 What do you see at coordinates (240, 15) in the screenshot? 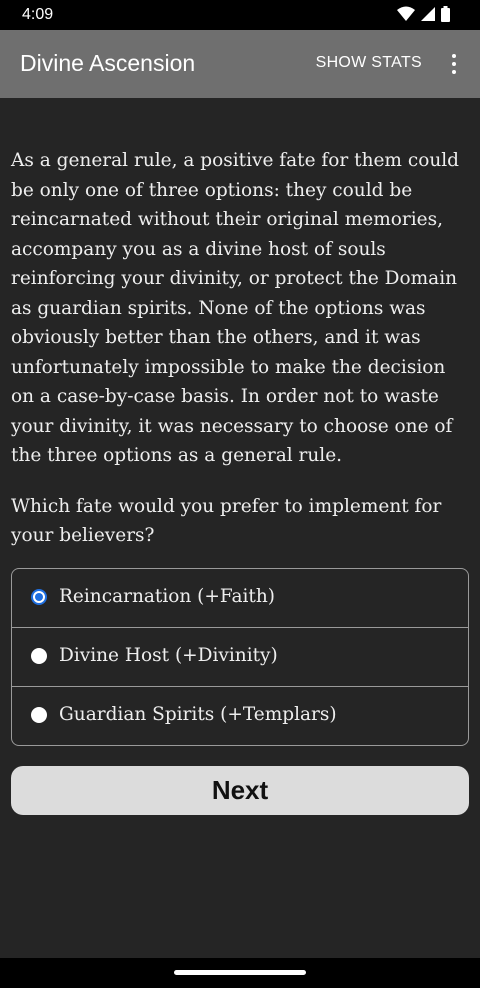
I see `status-bar: 4:09` at bounding box center [240, 15].